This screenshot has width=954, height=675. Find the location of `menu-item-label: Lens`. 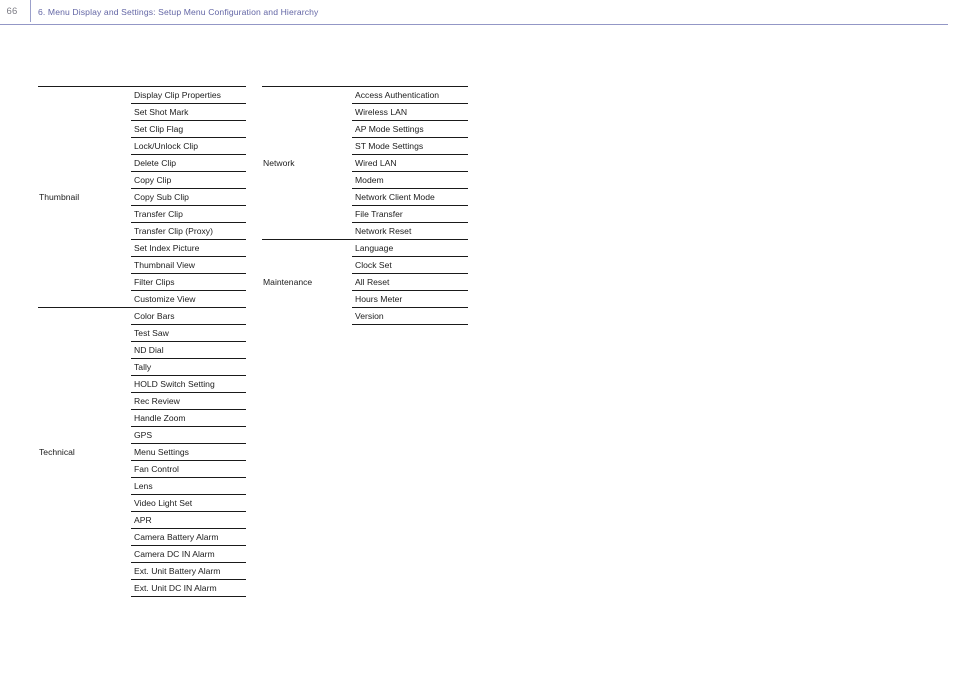

menu-item-label: Lens is located at coordinates (188, 486).